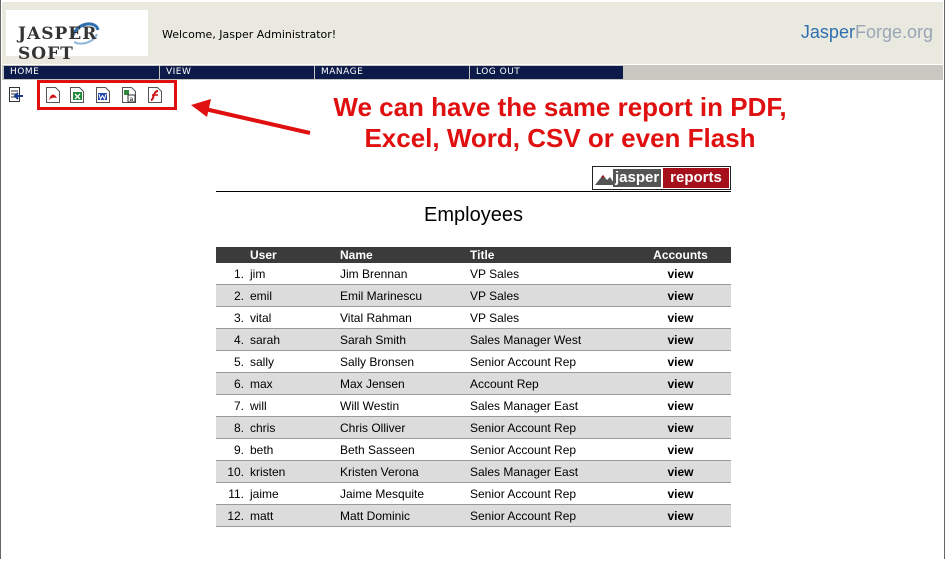 The width and height of the screenshot is (945, 561). Describe the element at coordinates (405, 255) in the screenshot. I see `header-name: Name` at that location.